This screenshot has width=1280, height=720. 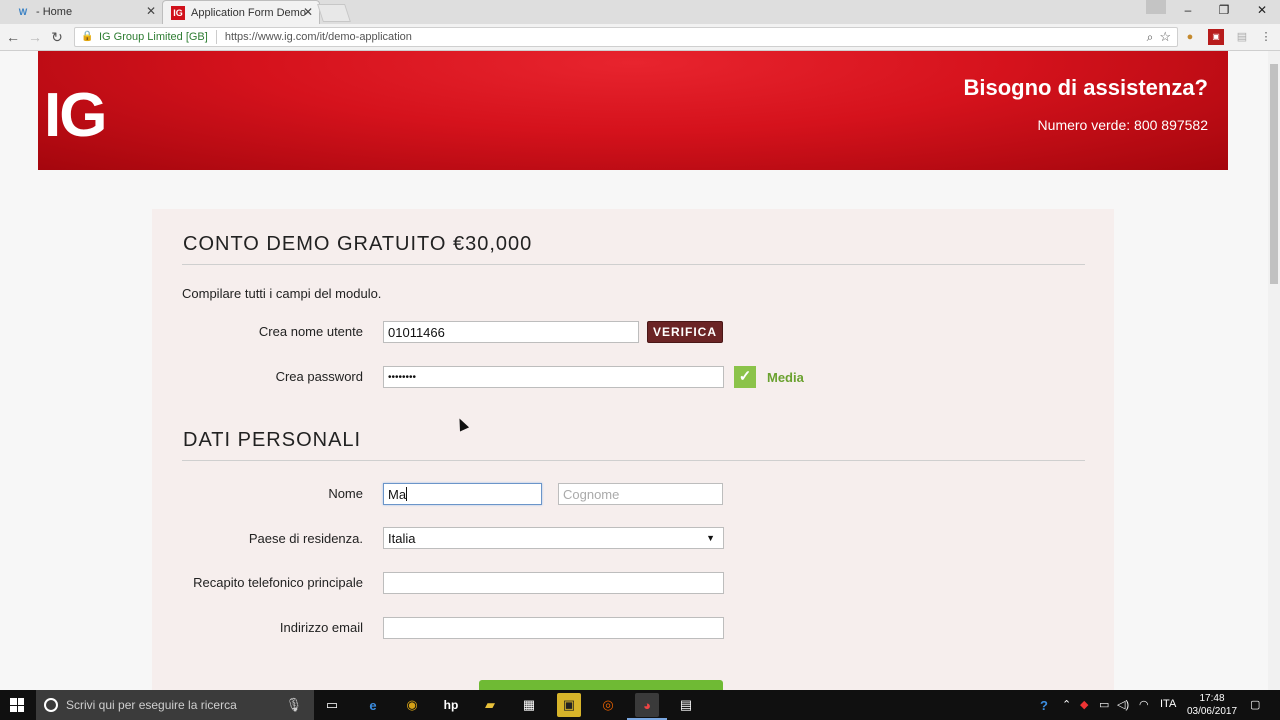 What do you see at coordinates (248, 12) in the screenshot?
I see `tab-label: Application Form Demo` at bounding box center [248, 12].